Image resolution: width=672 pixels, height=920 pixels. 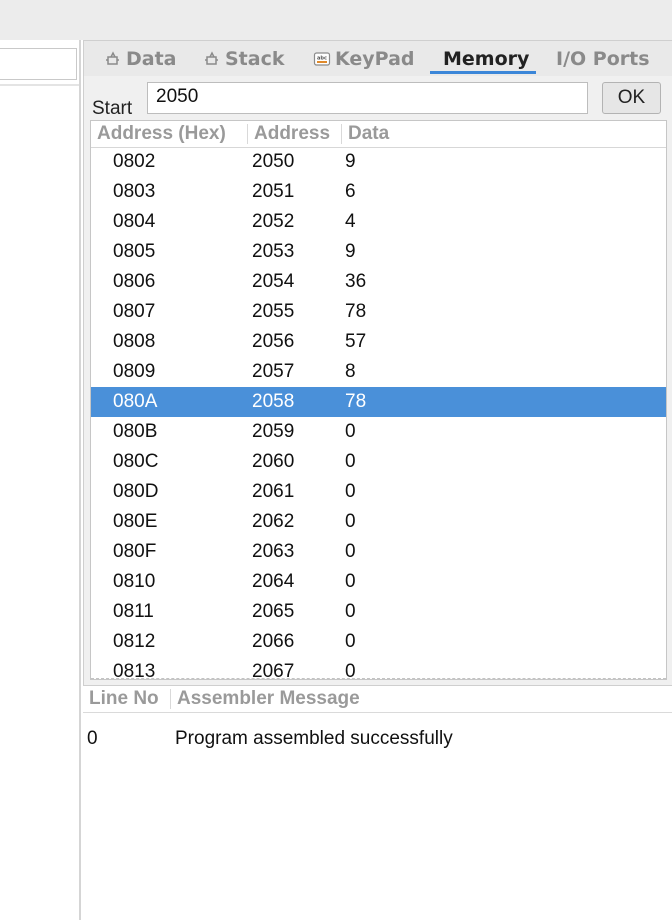 What do you see at coordinates (356, 281) in the screenshot?
I see `data-cell: 36` at bounding box center [356, 281].